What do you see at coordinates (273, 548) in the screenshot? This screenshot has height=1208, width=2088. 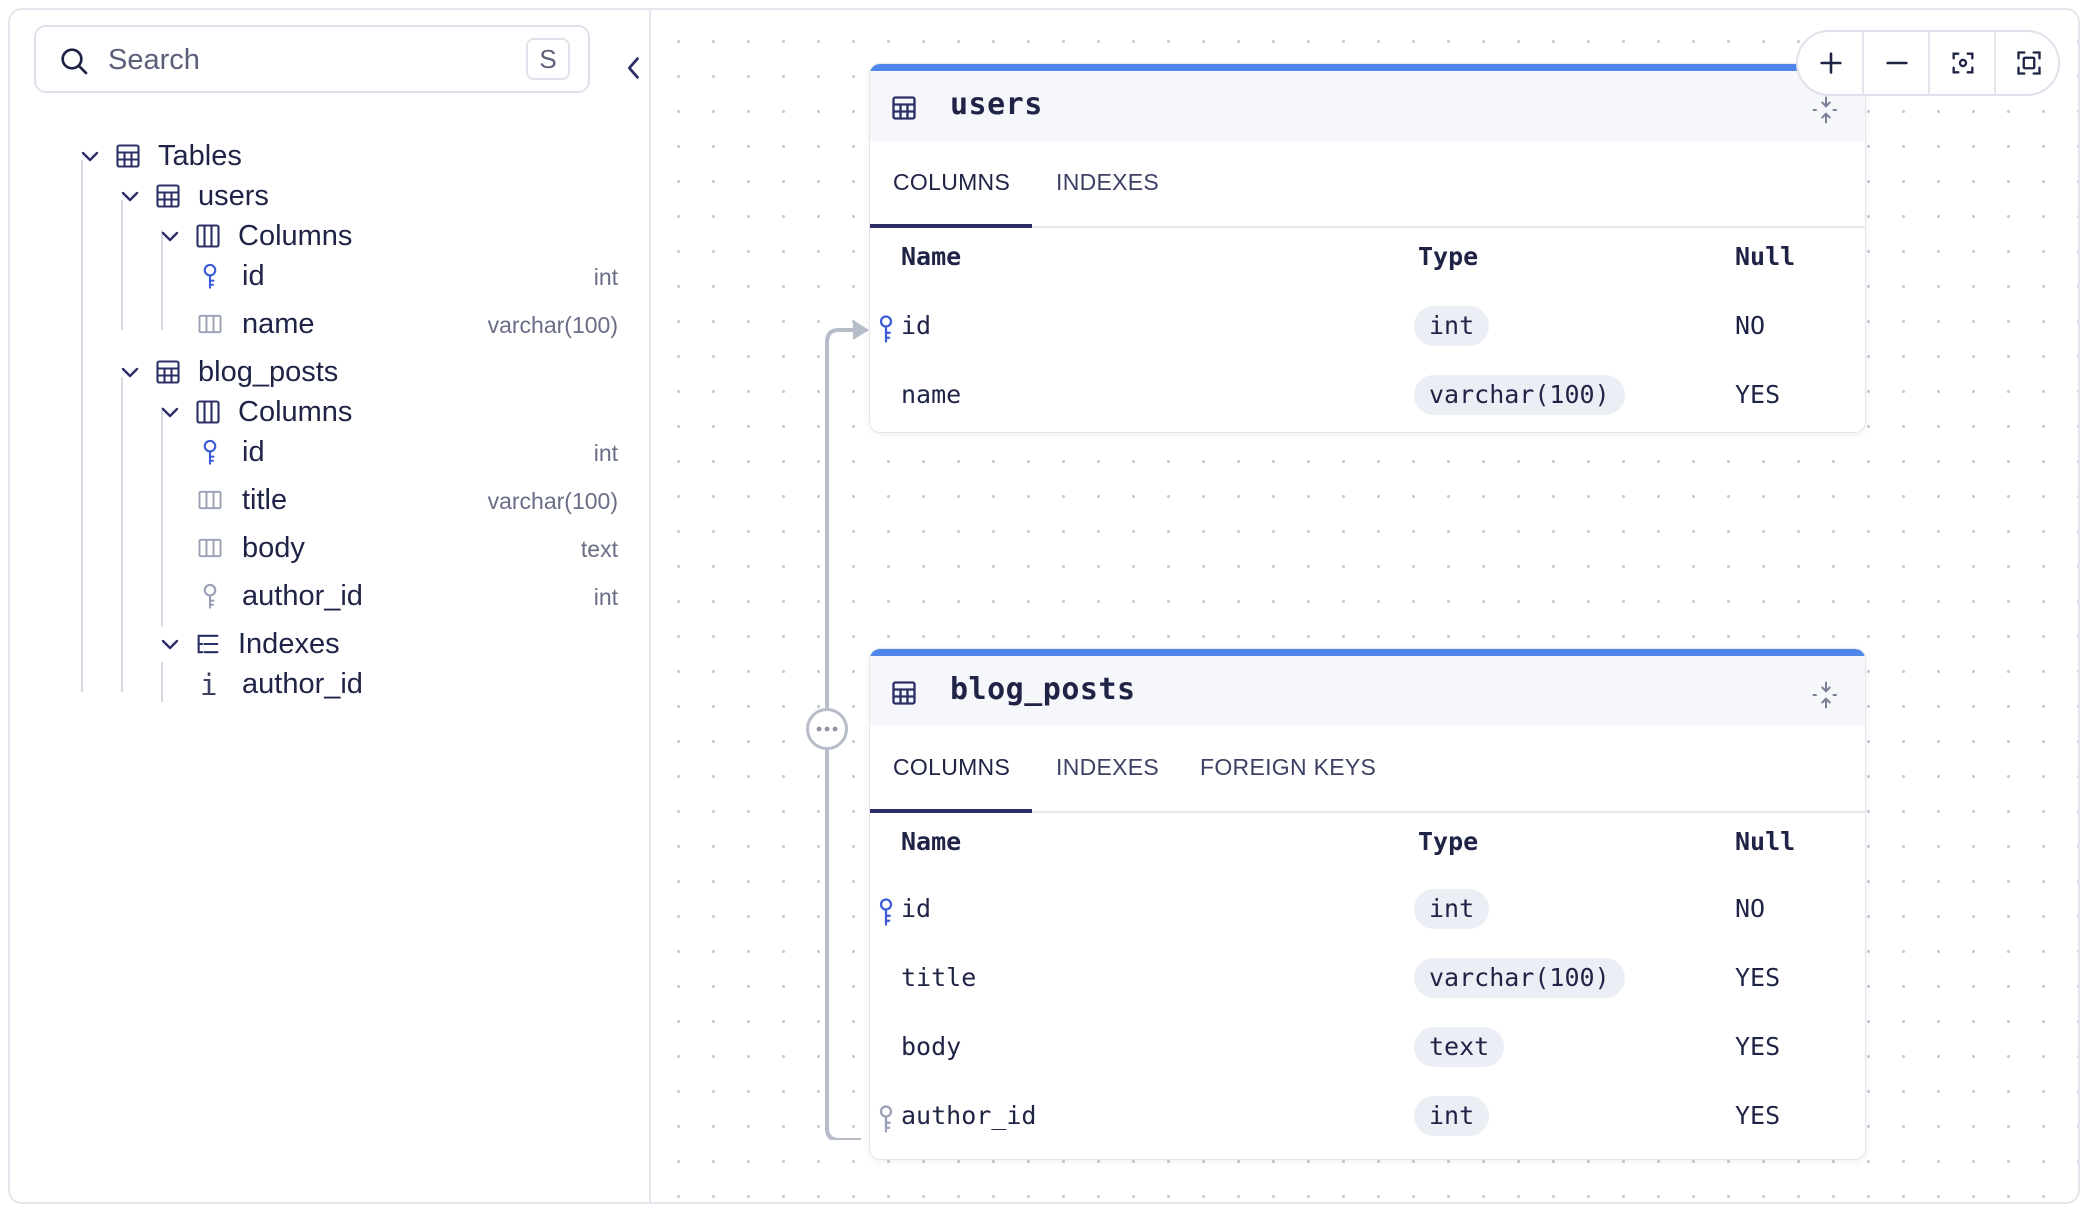 I see `column-name: body` at bounding box center [273, 548].